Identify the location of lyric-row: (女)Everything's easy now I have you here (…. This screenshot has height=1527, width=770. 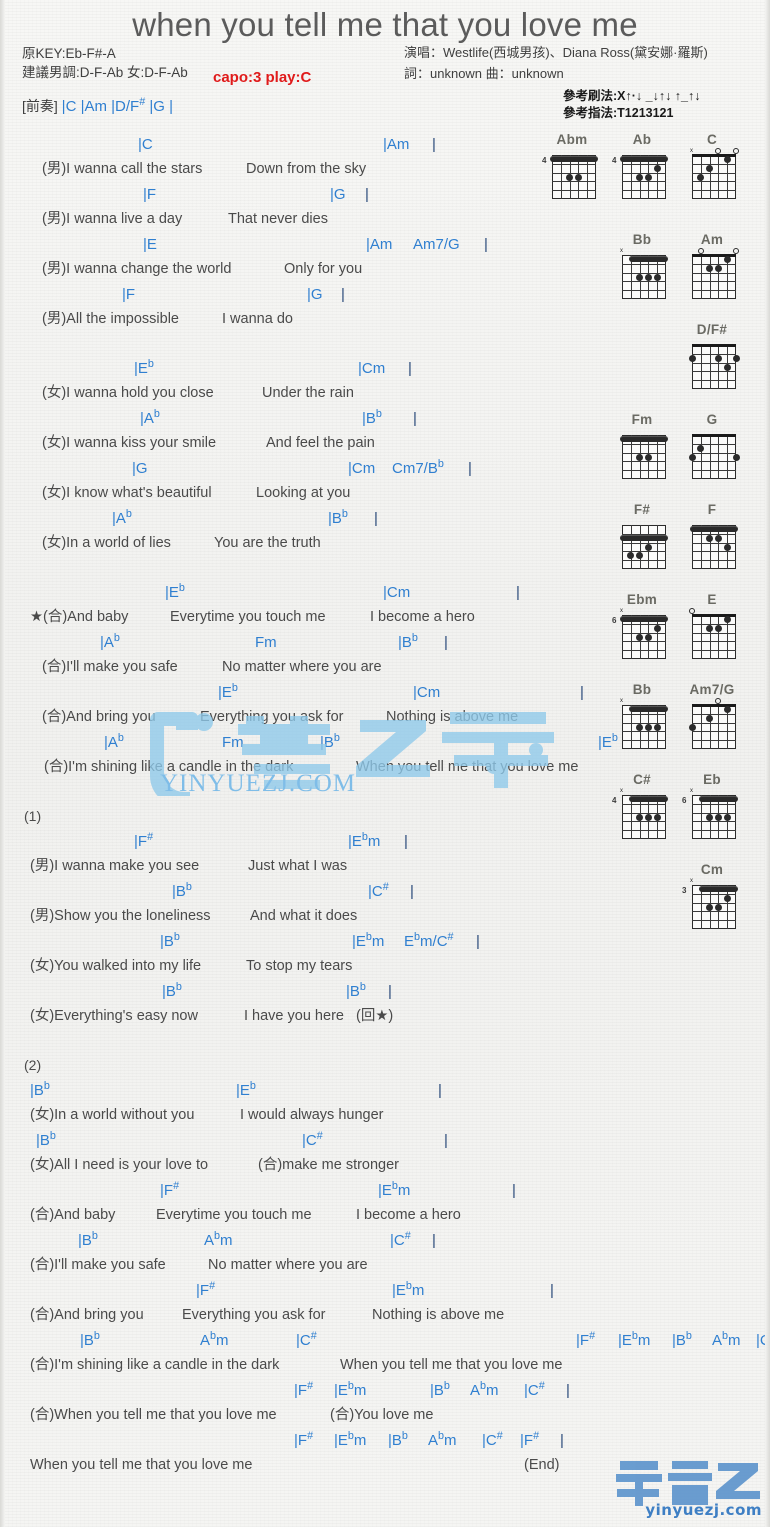
(385, 1016).